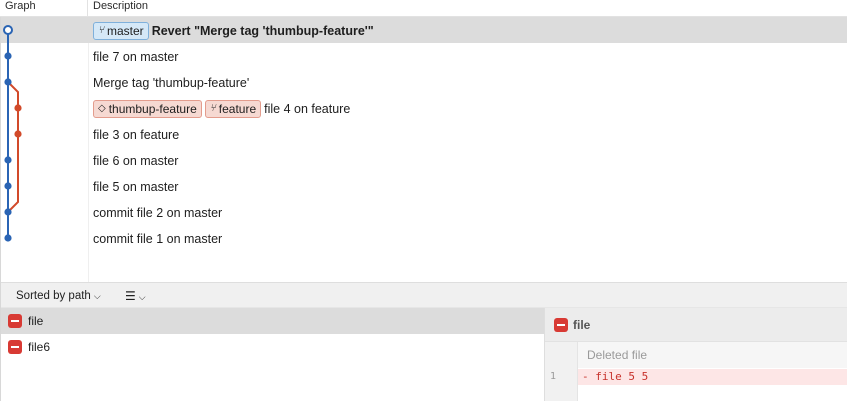 The width and height of the screenshot is (847, 401). Describe the element at coordinates (158, 212) in the screenshot. I see `commit-message: commit file 2 on master` at that location.